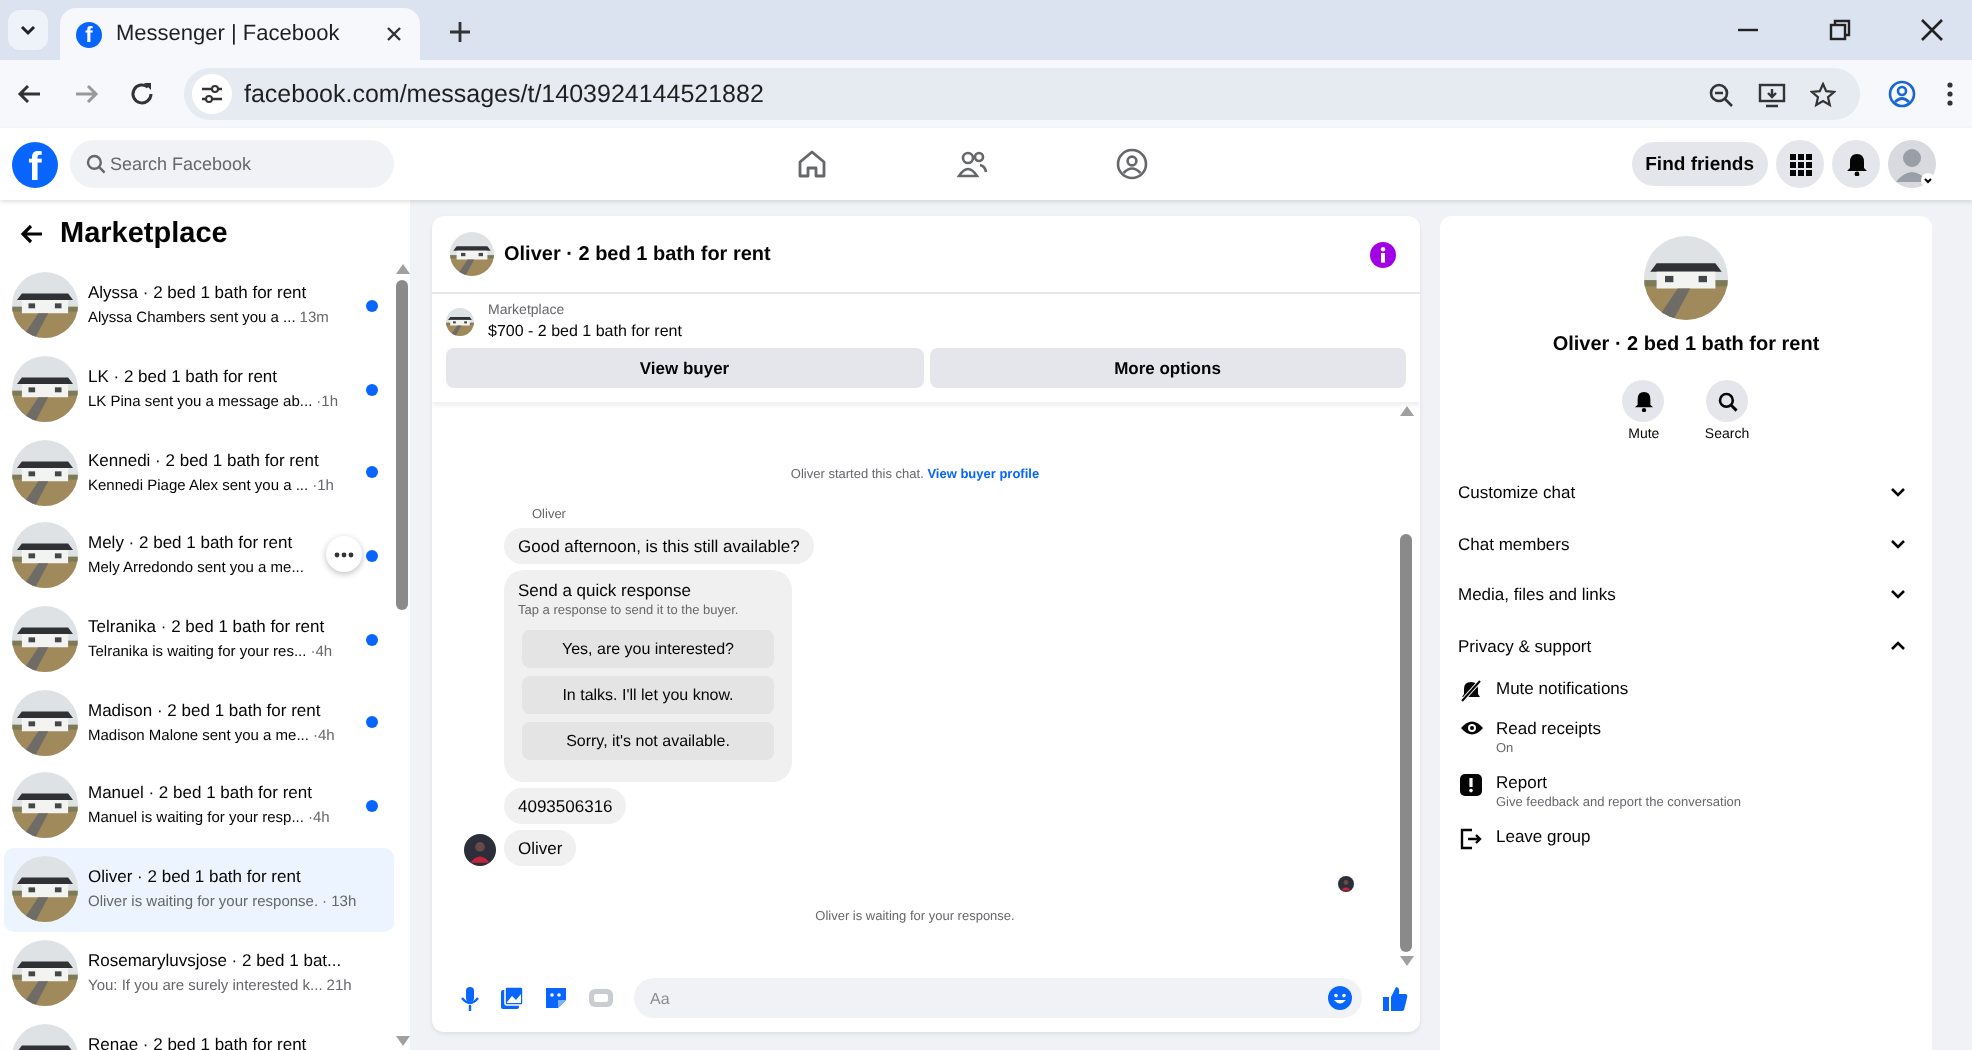 Image resolution: width=1972 pixels, height=1050 pixels. I want to click on sliders-icon, so click(212, 94).